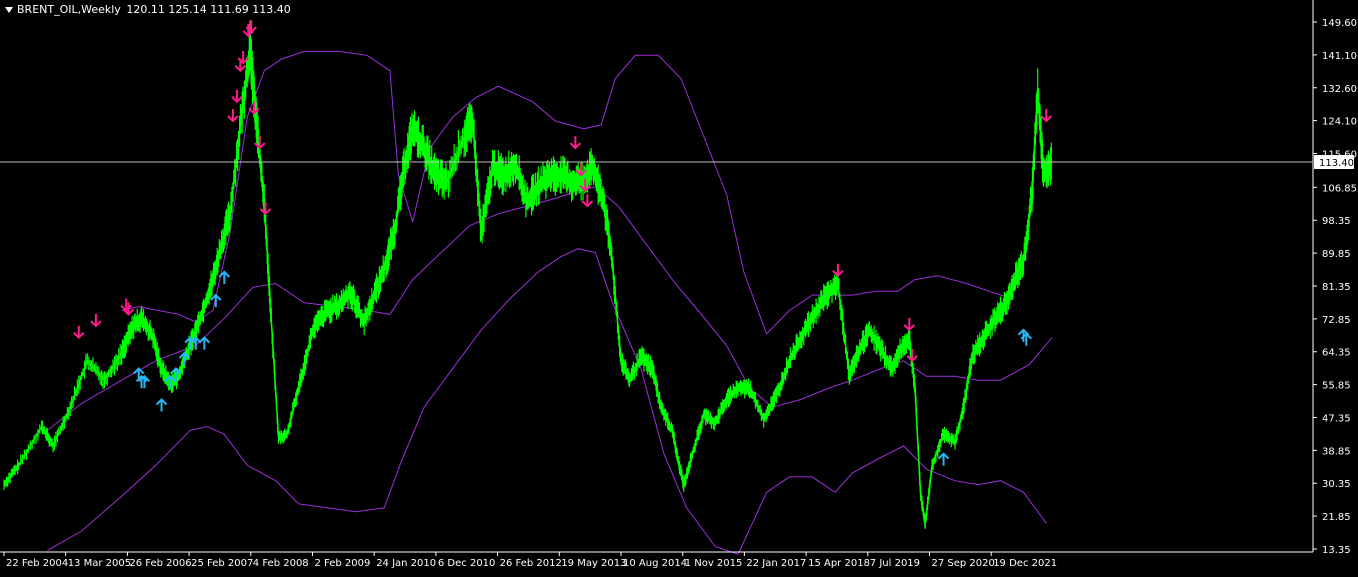  I want to click on x-tick-label: 15 Apr 2018, so click(839, 563).